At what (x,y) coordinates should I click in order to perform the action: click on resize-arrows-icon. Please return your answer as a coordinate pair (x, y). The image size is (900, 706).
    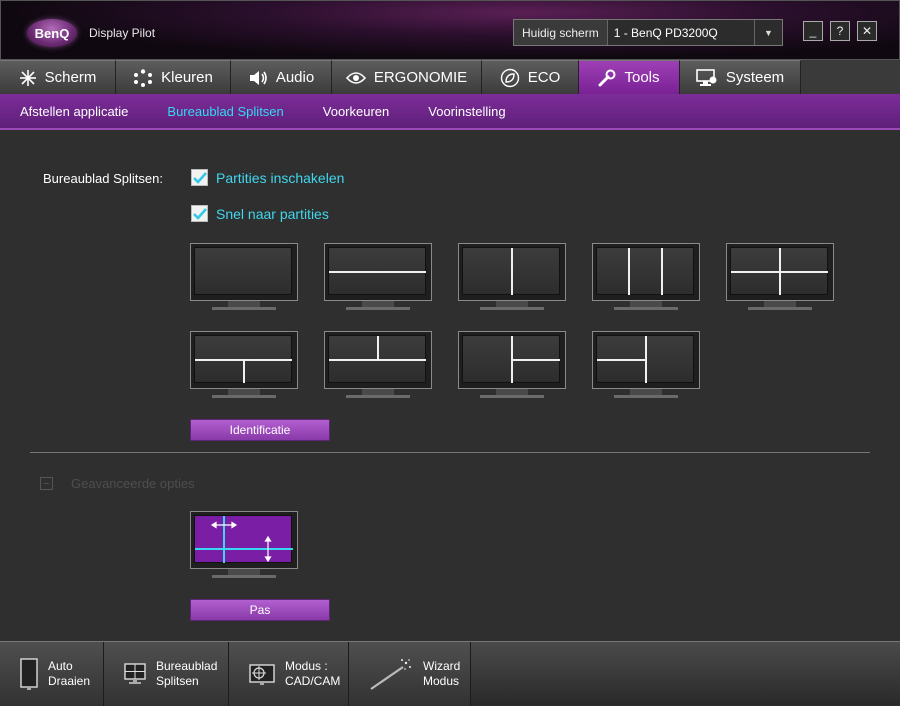
    Looking at the image, I should click on (244, 539).